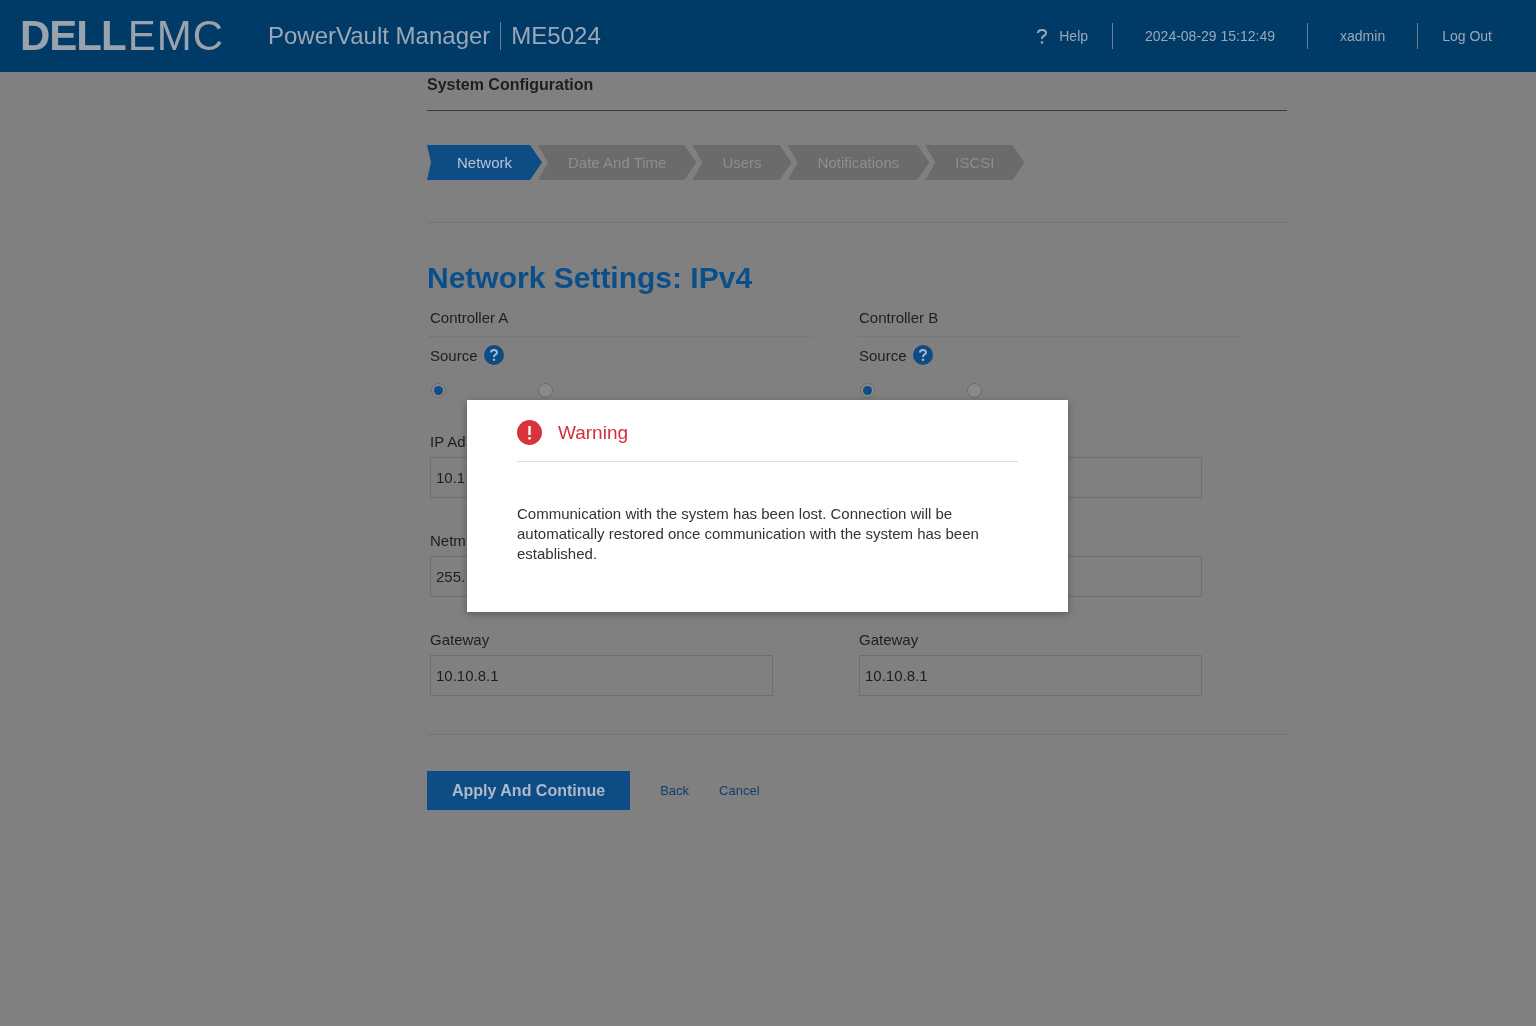  I want to click on question-icon, so click(1042, 36).